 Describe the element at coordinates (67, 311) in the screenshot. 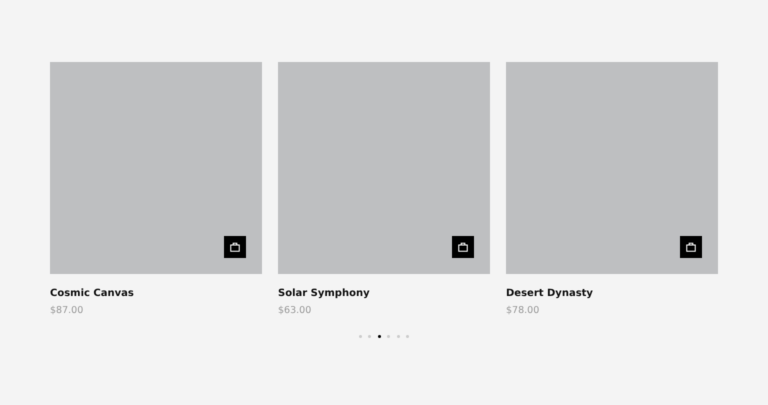

I see `product-price: $87.00` at that location.